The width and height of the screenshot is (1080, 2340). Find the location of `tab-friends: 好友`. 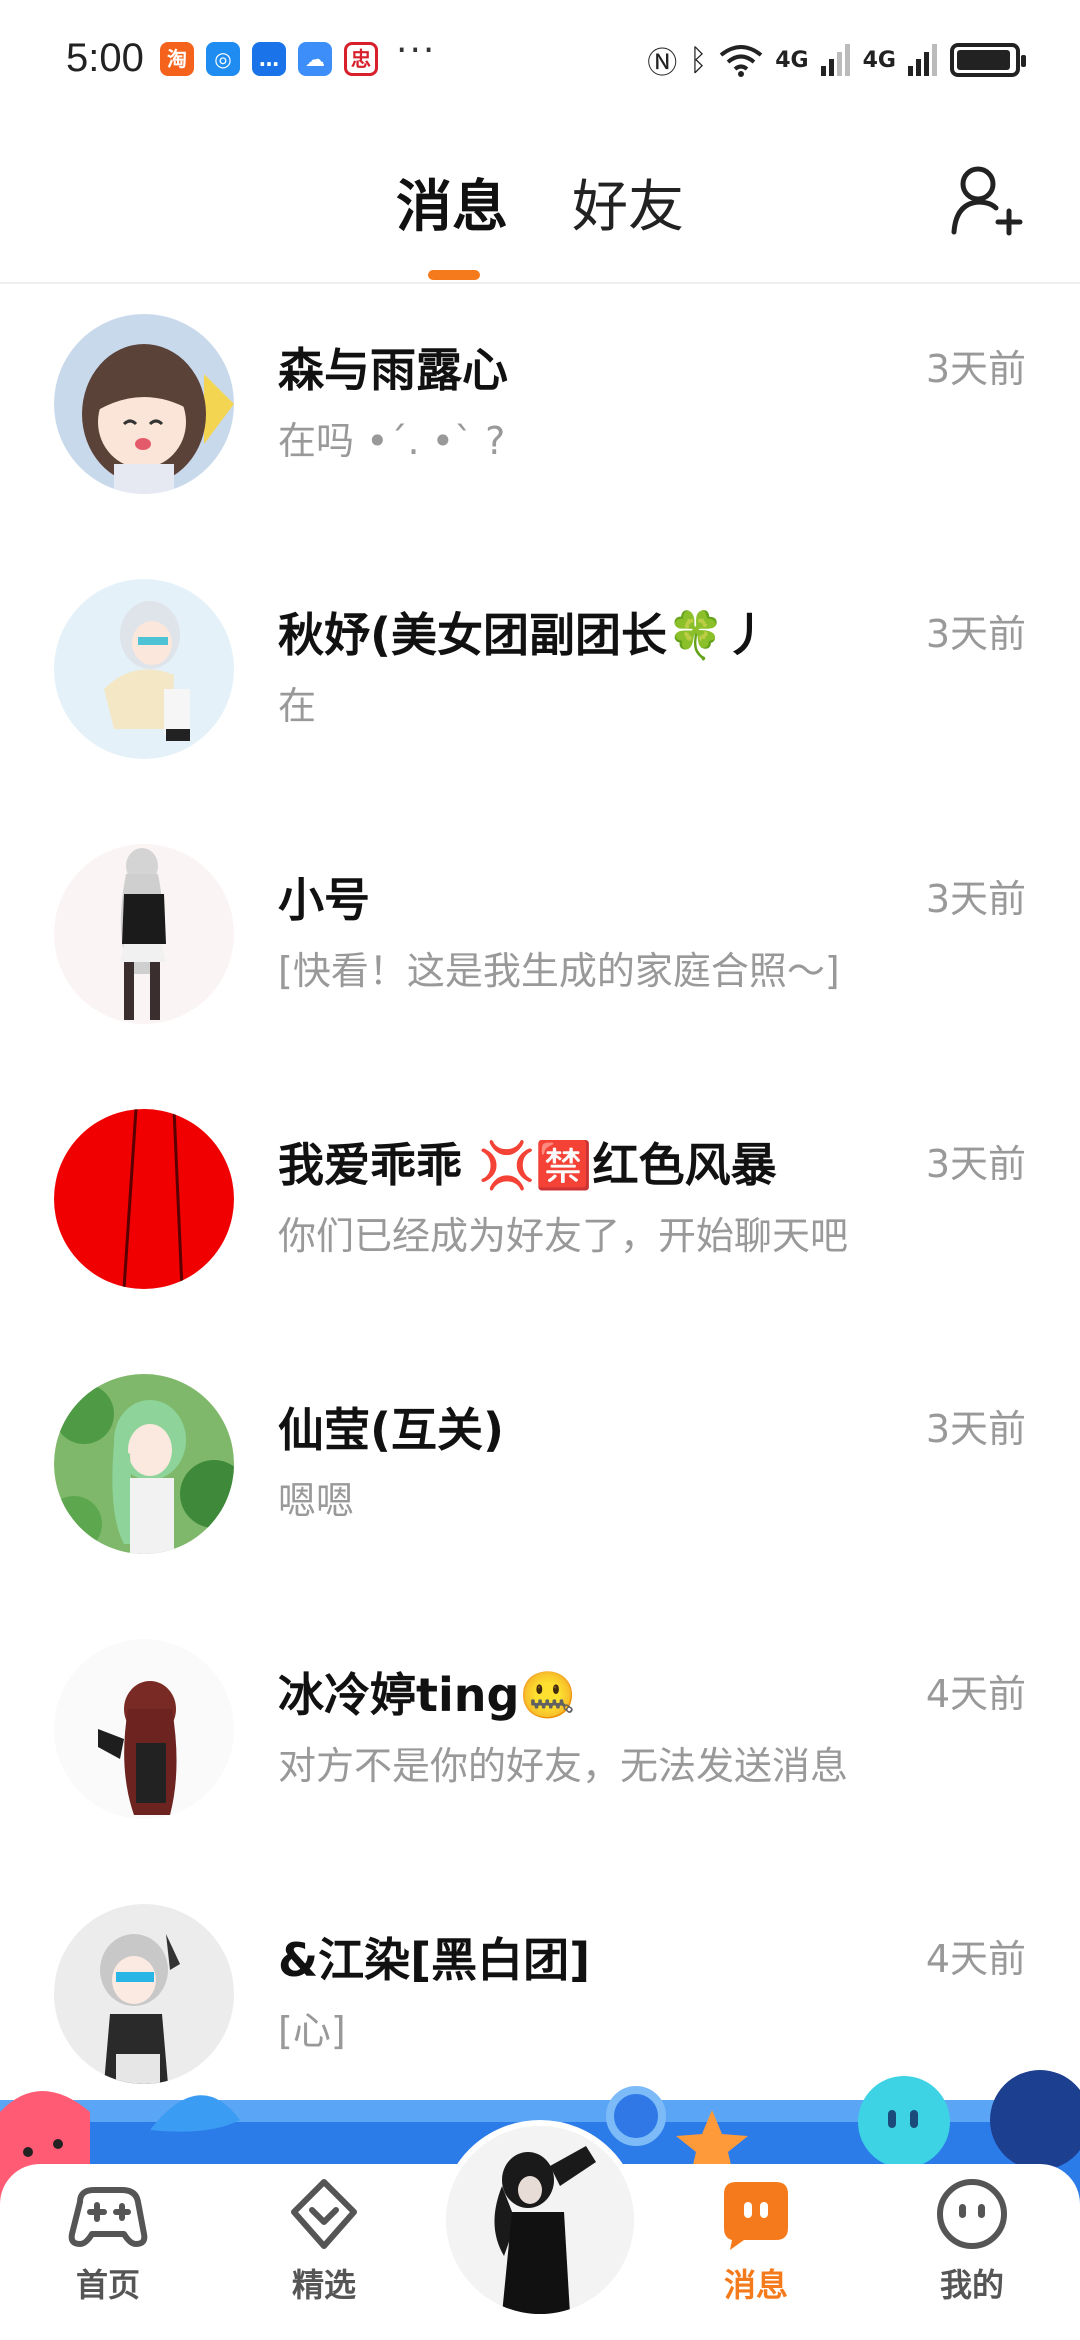

tab-friends: 好友 is located at coordinates (628, 202).